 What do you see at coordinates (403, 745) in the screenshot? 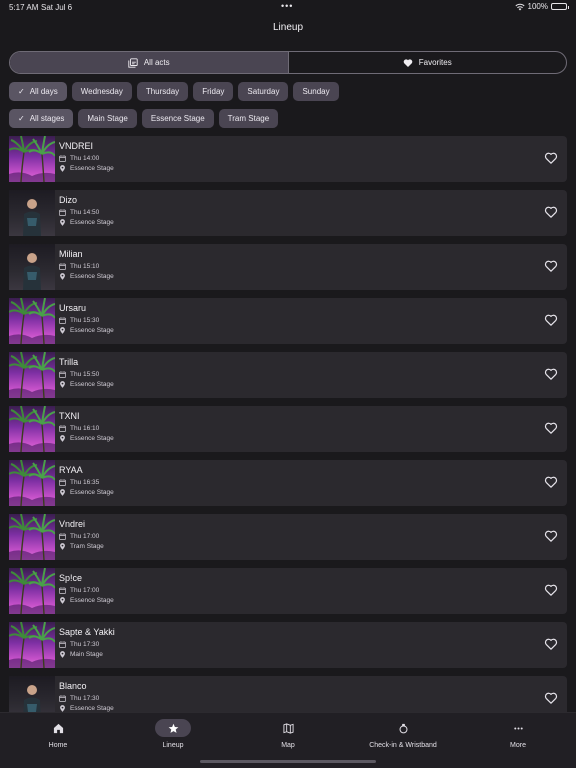
I see `tab-label: Check-in & Wristband` at bounding box center [403, 745].